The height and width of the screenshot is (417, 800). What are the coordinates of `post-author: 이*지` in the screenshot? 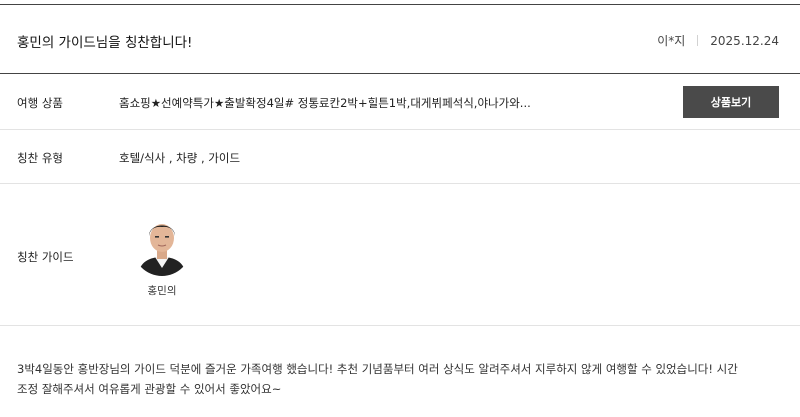 It's located at (671, 41).